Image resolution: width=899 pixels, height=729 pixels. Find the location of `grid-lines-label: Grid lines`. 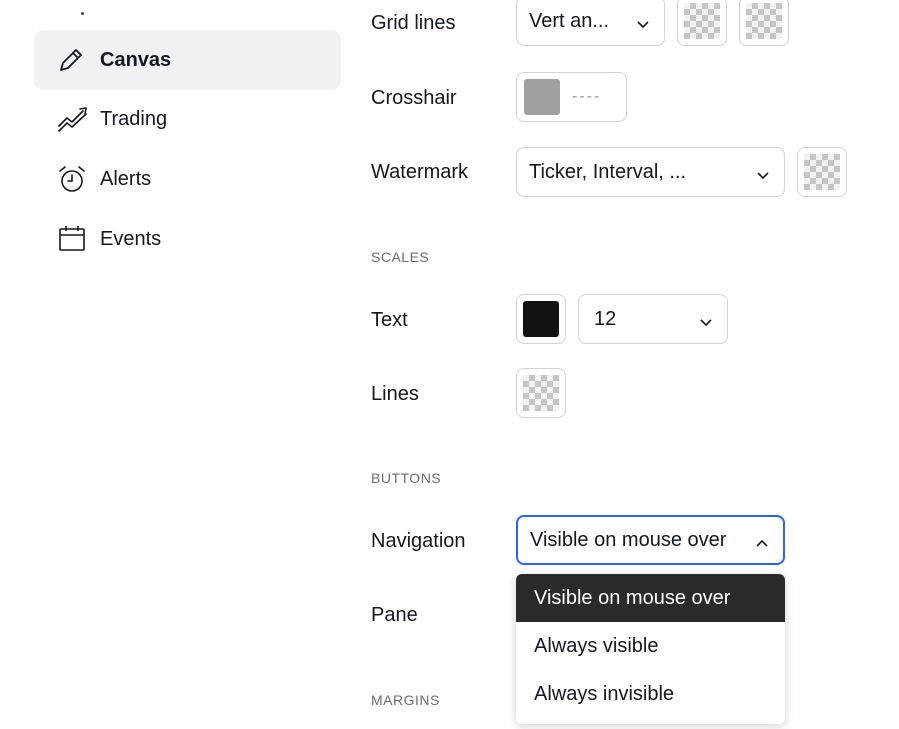

grid-lines-label: Grid lines is located at coordinates (413, 23).